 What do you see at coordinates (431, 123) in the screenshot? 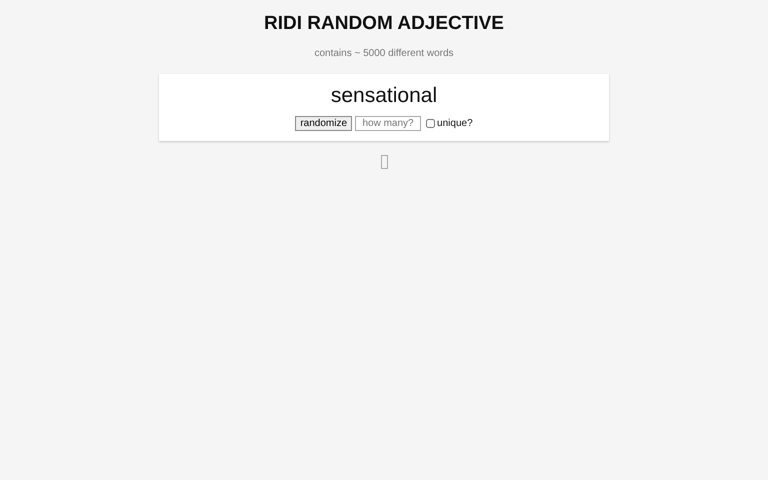
I see `checkbox` at bounding box center [431, 123].